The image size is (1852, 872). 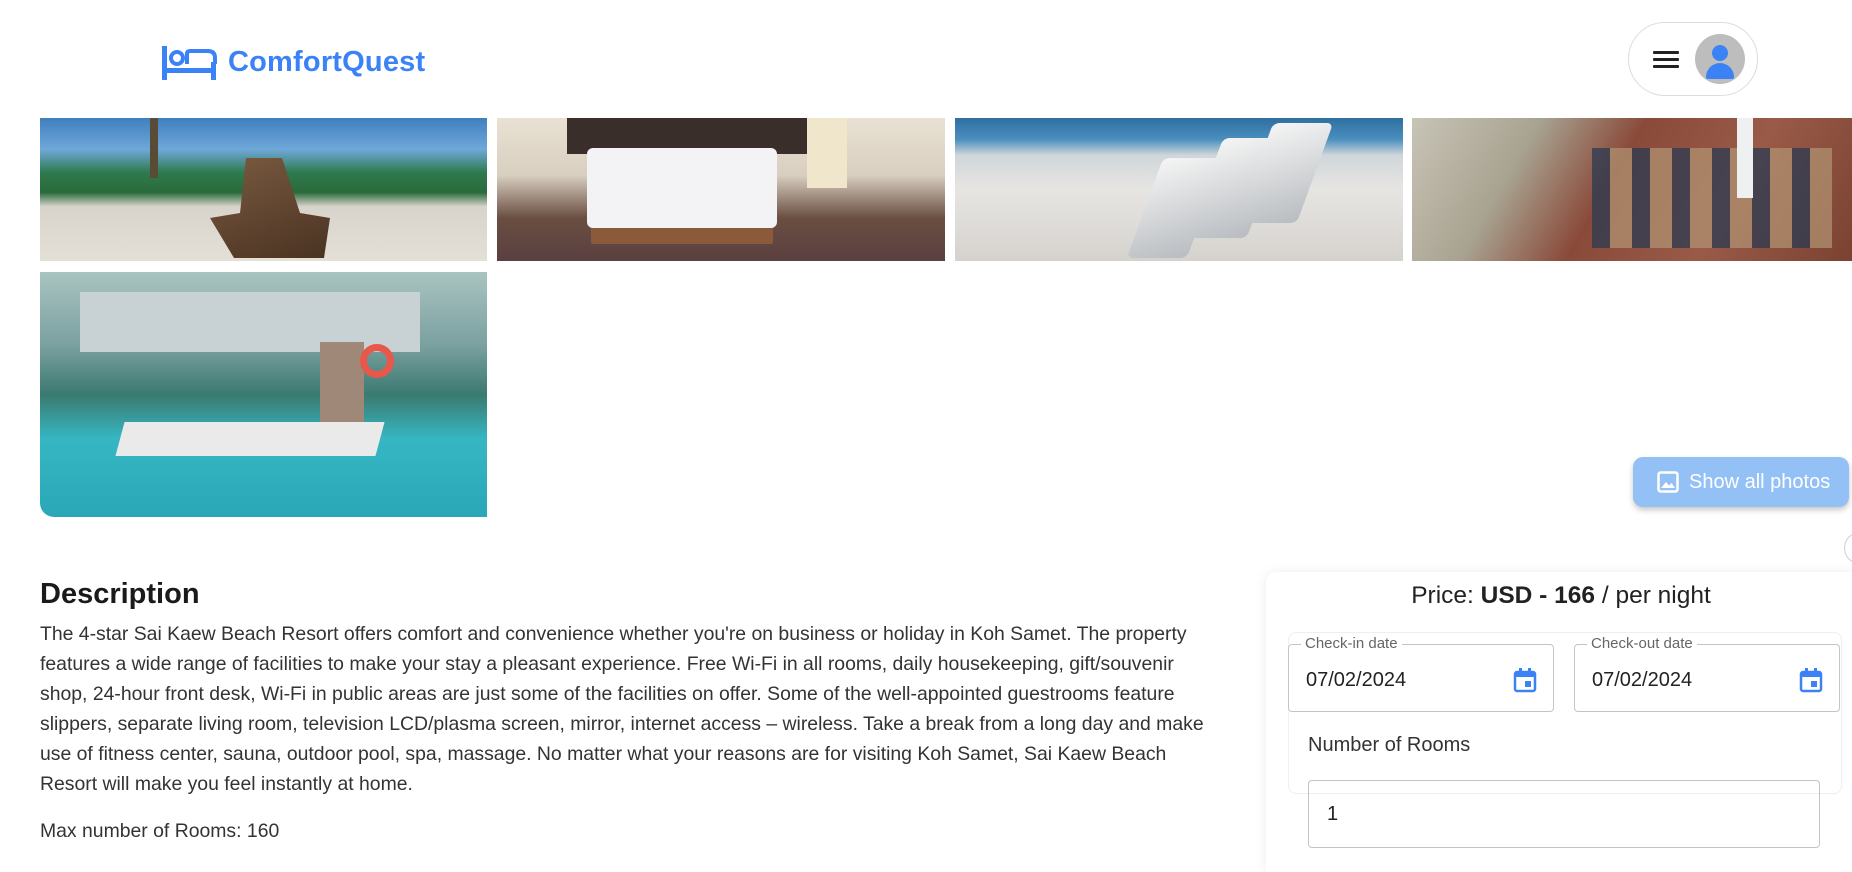 What do you see at coordinates (154, 148) in the screenshot?
I see `palm-trunk` at bounding box center [154, 148].